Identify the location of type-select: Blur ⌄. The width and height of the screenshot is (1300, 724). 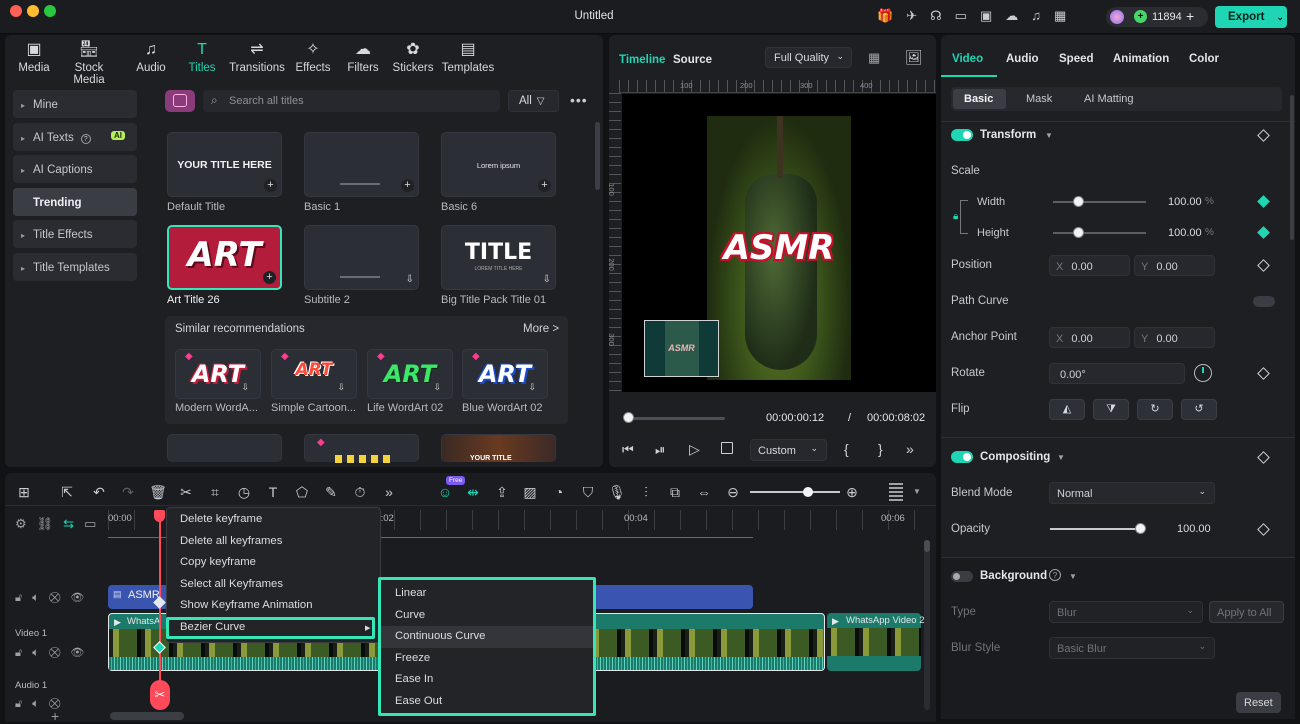
(1126, 612).